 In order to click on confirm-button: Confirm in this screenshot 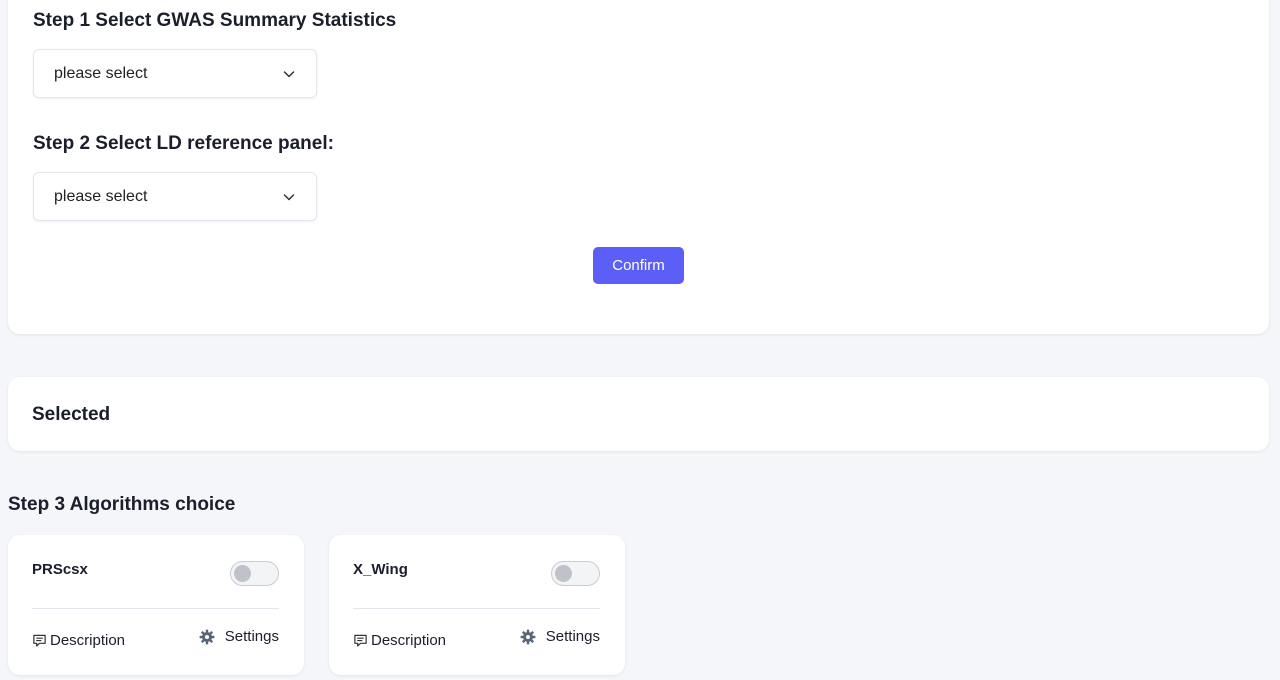, I will do `click(638, 265)`.